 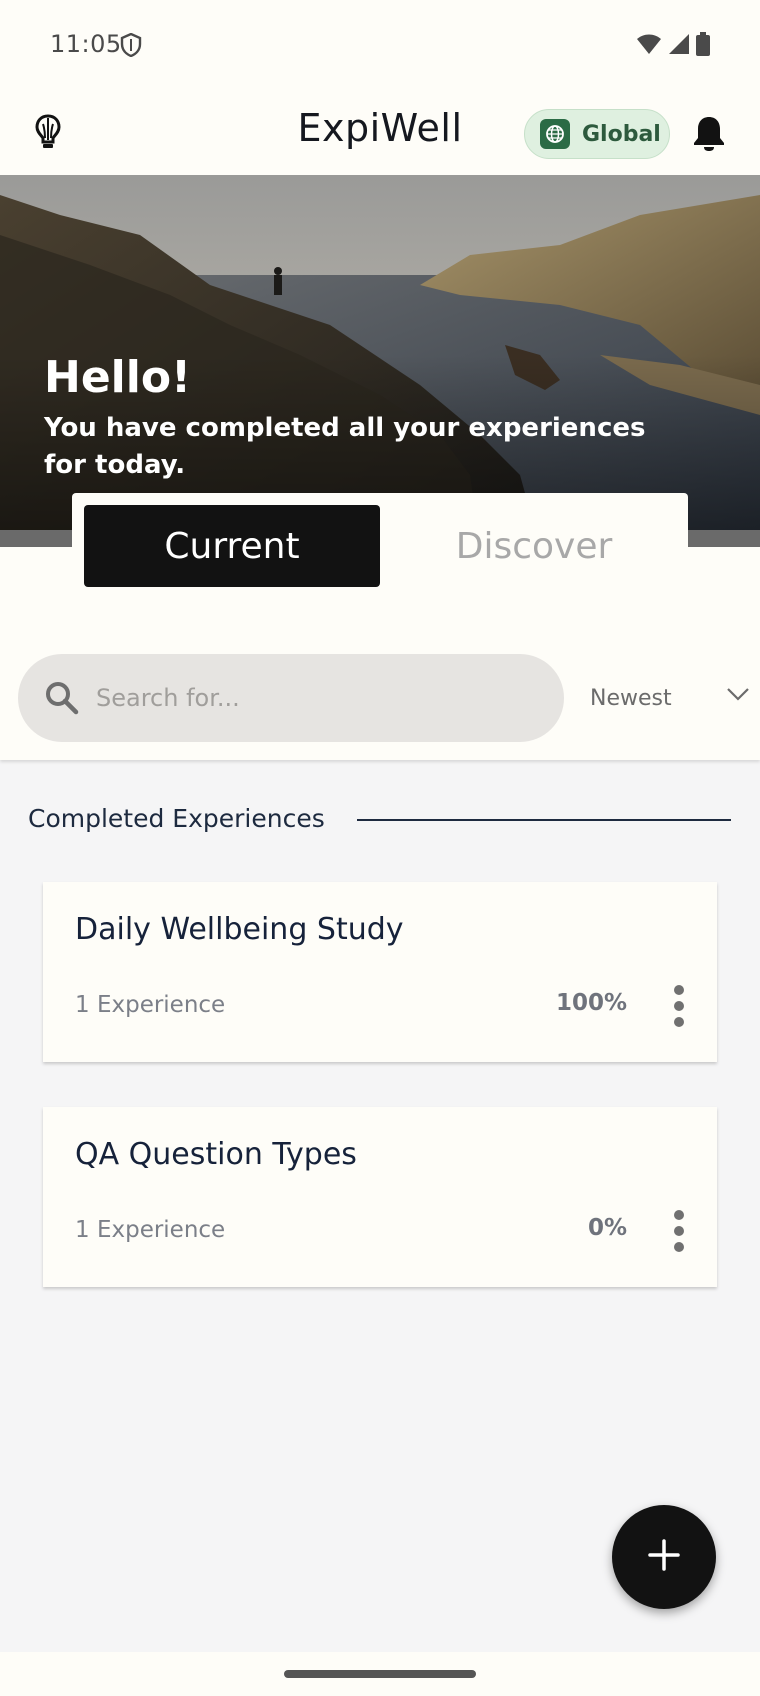 I want to click on status-time: 11:05, so click(x=86, y=44).